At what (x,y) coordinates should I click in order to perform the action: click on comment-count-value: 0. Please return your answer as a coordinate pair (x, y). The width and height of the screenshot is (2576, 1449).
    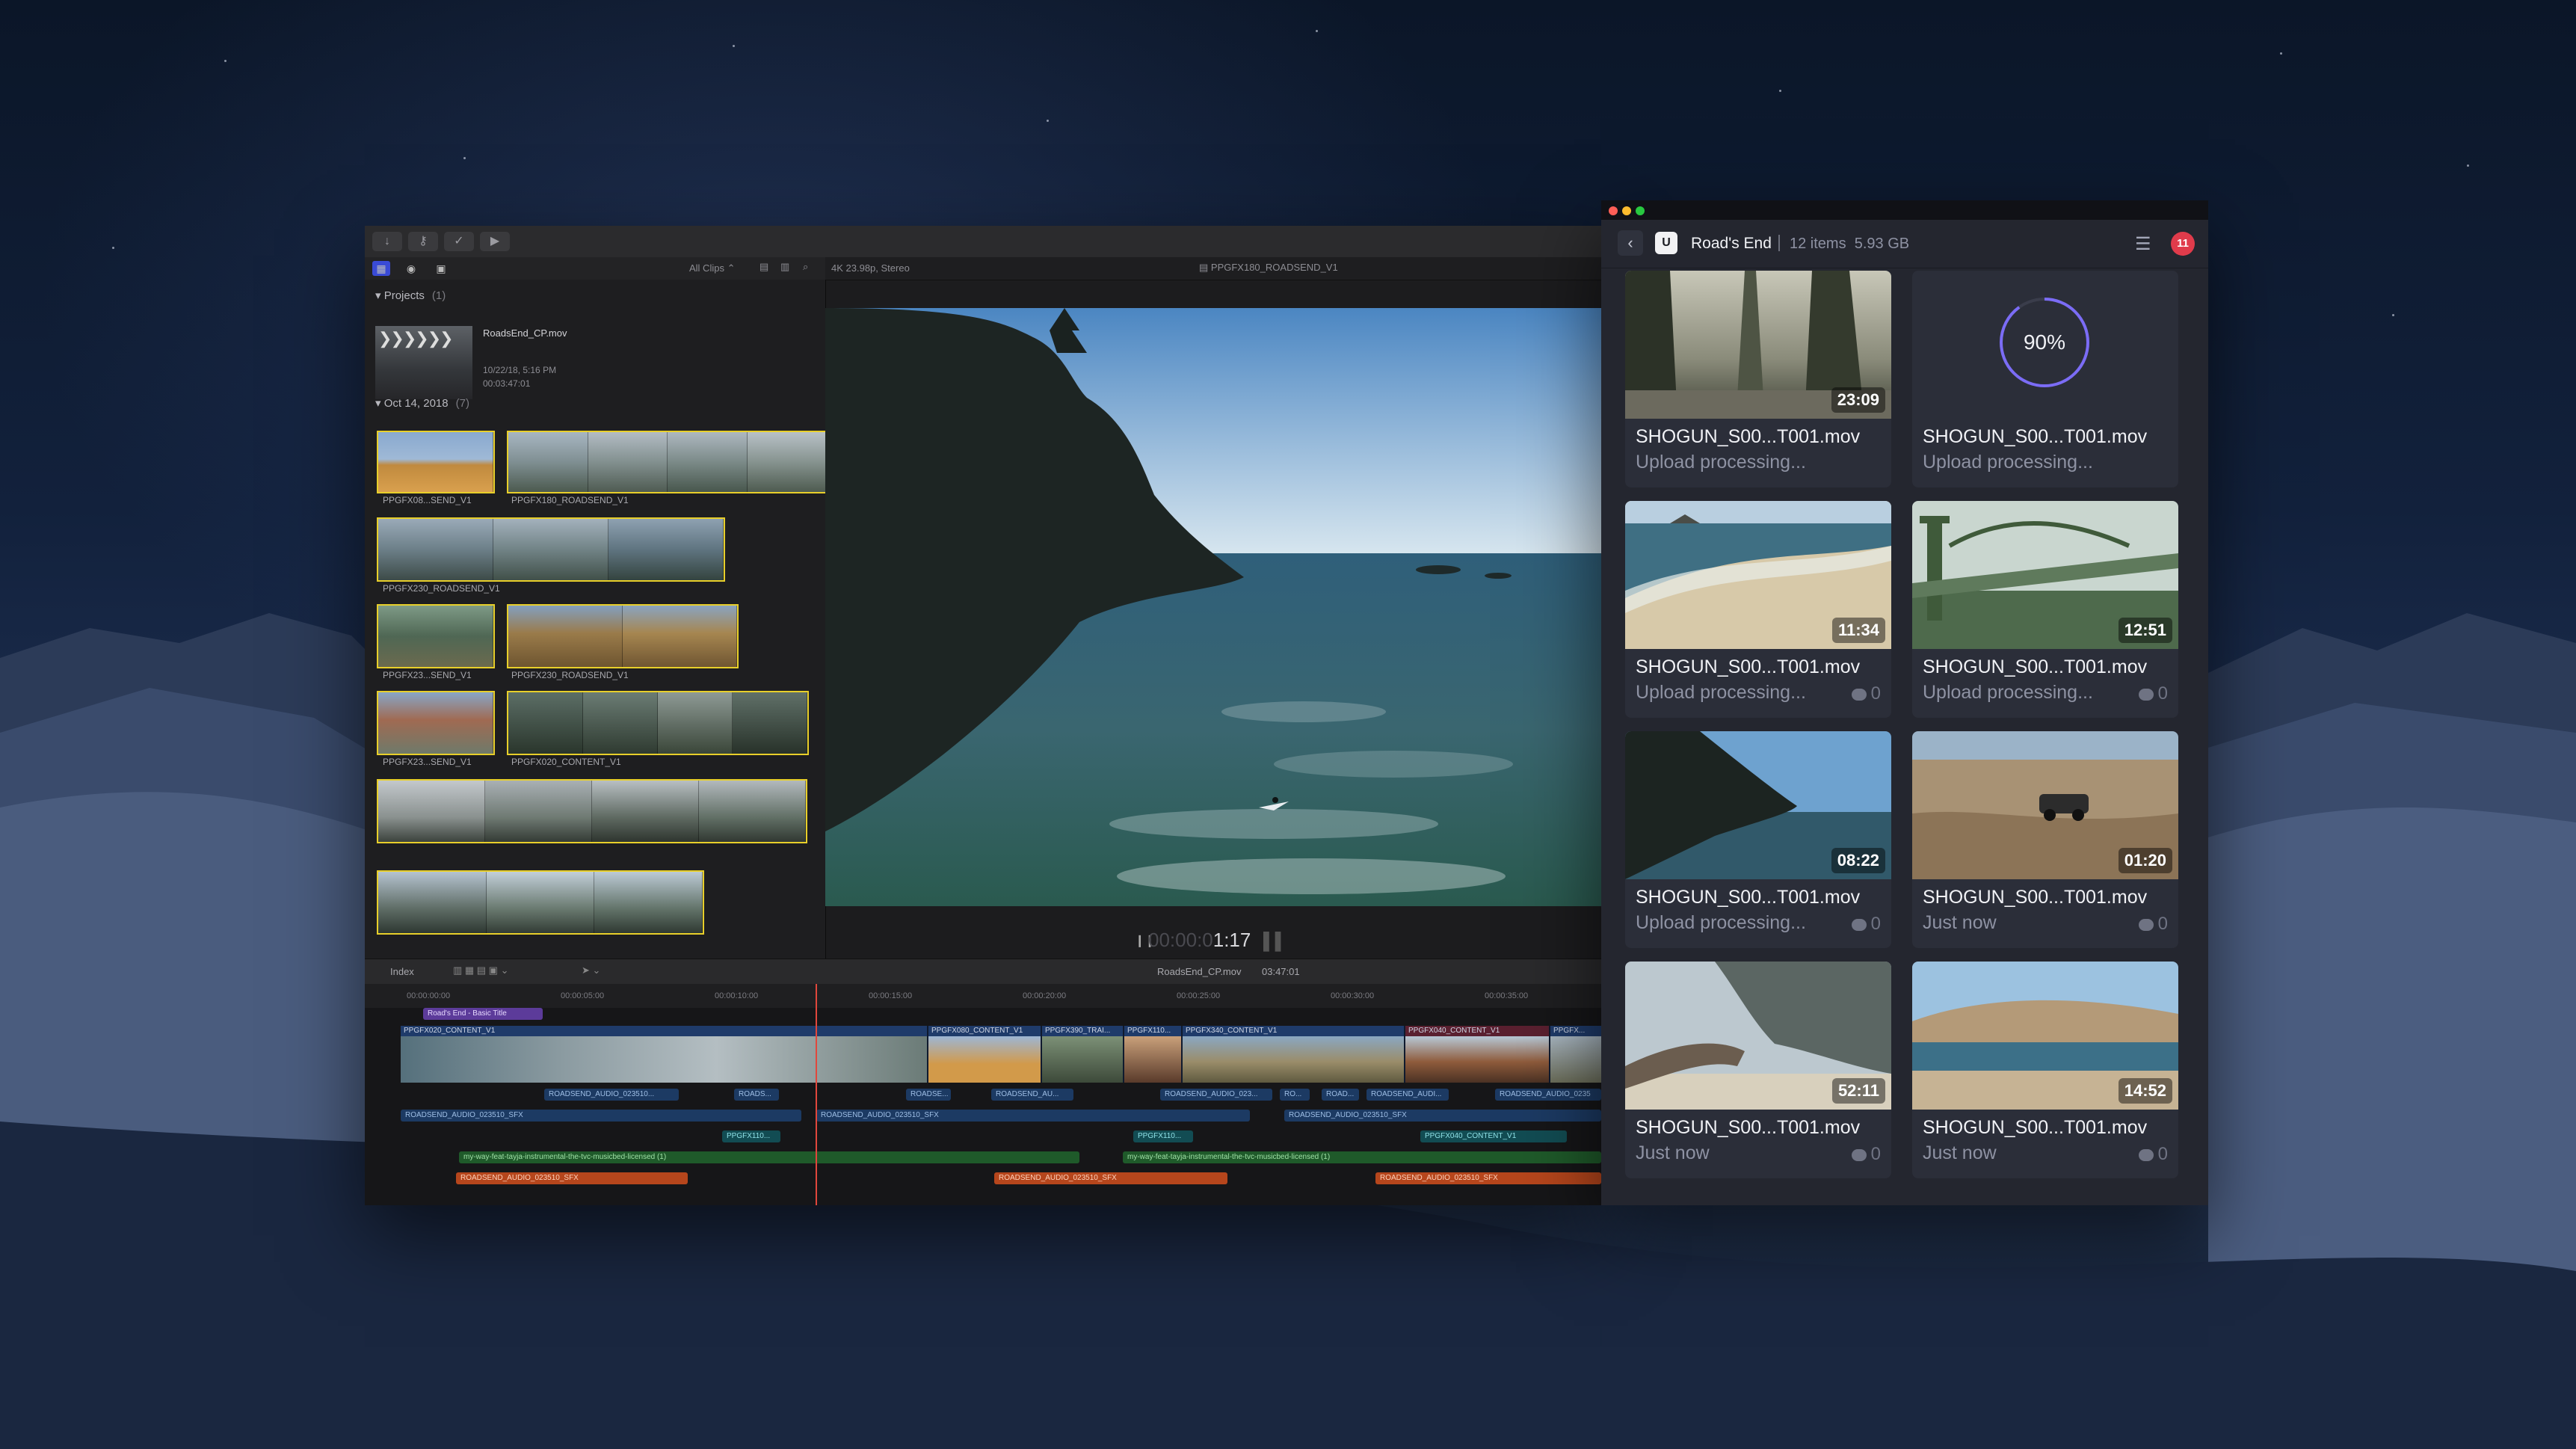
    Looking at the image, I should click on (1875, 924).